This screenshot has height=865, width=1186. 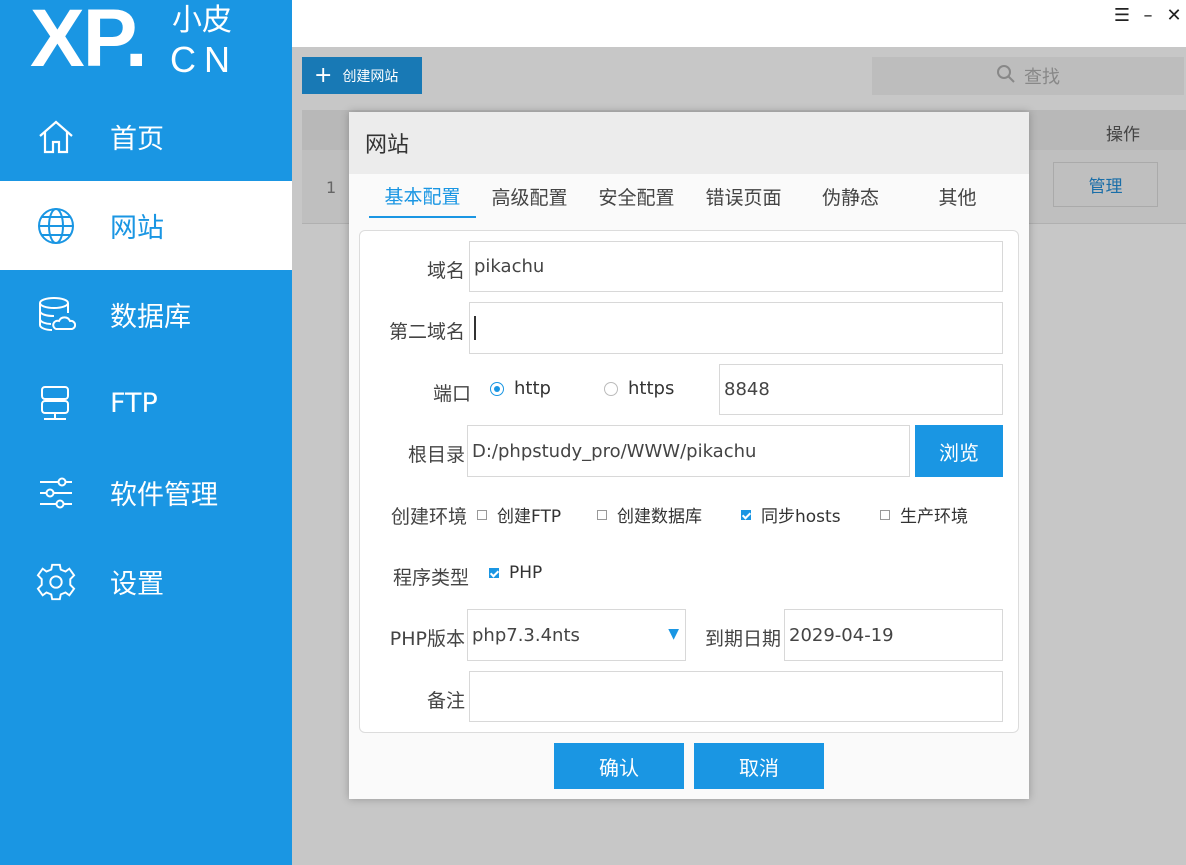 What do you see at coordinates (688, 451) in the screenshot?
I see `root-dir-input: D:/phpstudy_pro/WWW/pikachu` at bounding box center [688, 451].